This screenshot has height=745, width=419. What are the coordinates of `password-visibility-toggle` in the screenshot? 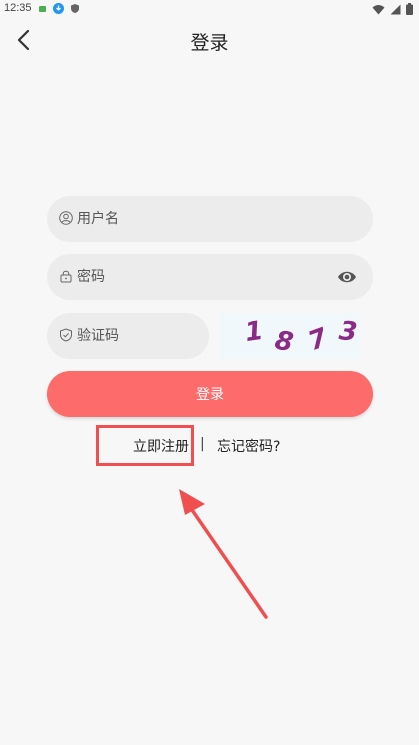 It's located at (347, 277).